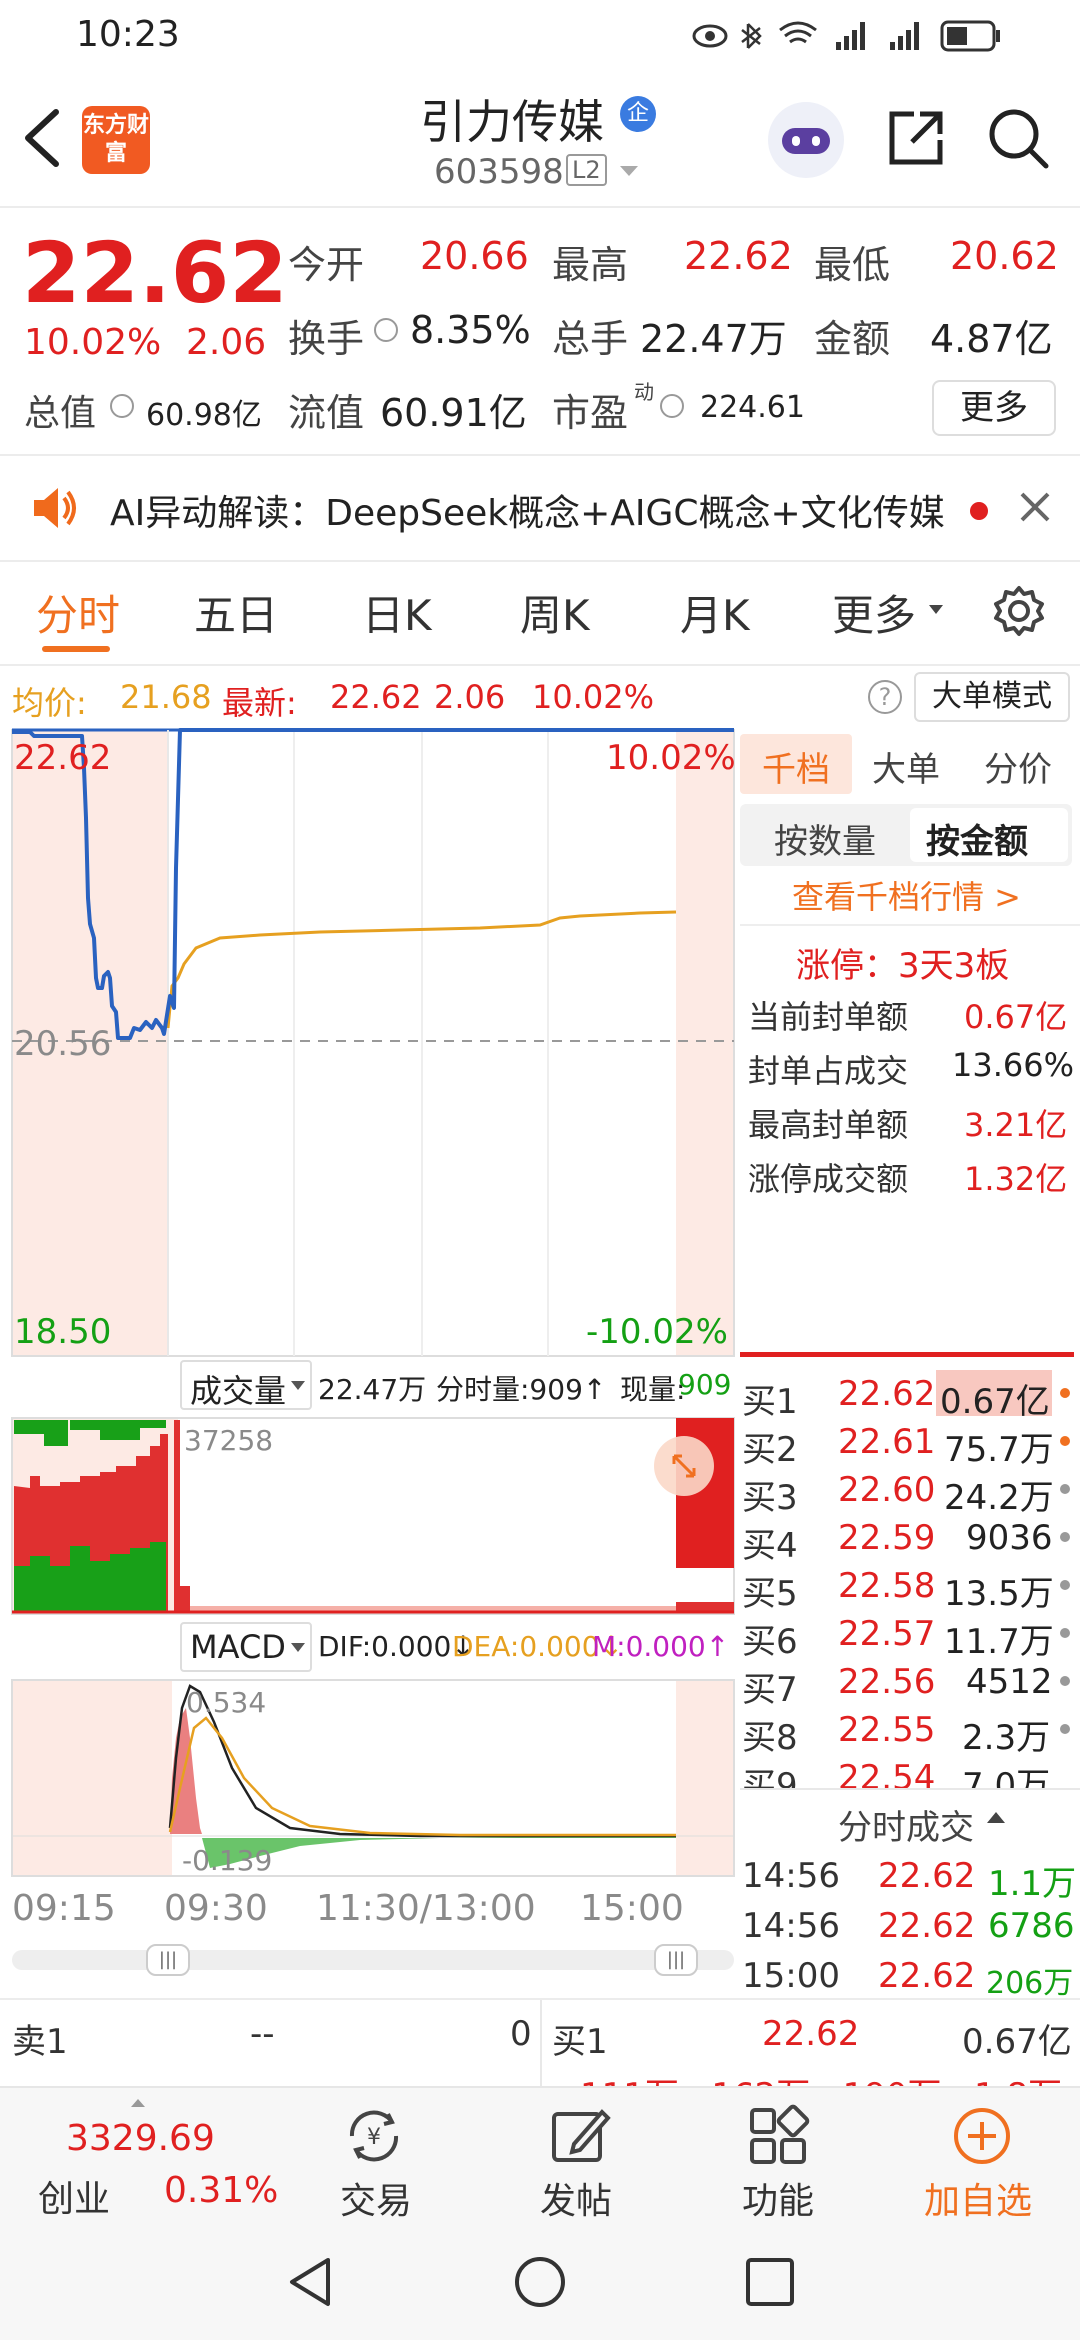  What do you see at coordinates (555, 612) in the screenshot?
I see `tab-weekly-k: 周K` at bounding box center [555, 612].